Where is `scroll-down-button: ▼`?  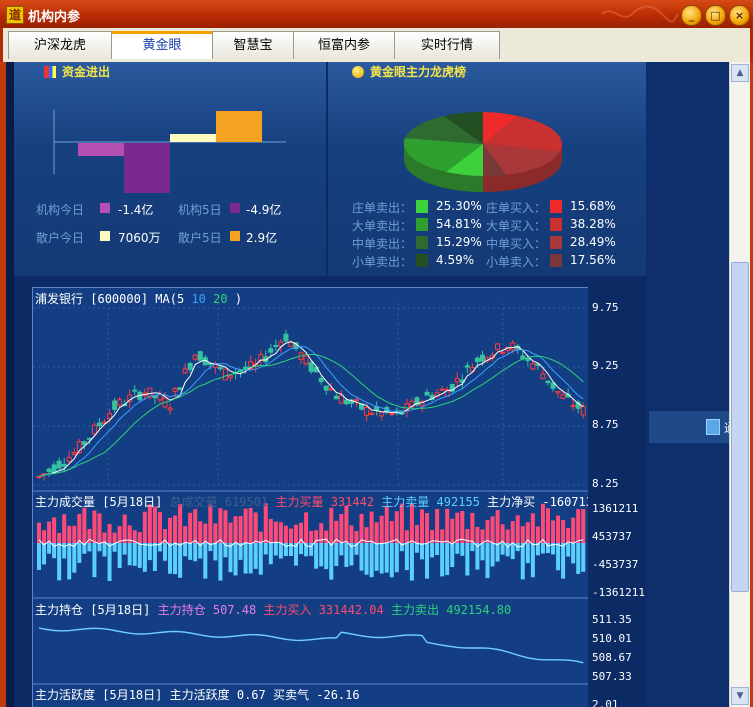
scroll-down-button: ▼ is located at coordinates (740, 696).